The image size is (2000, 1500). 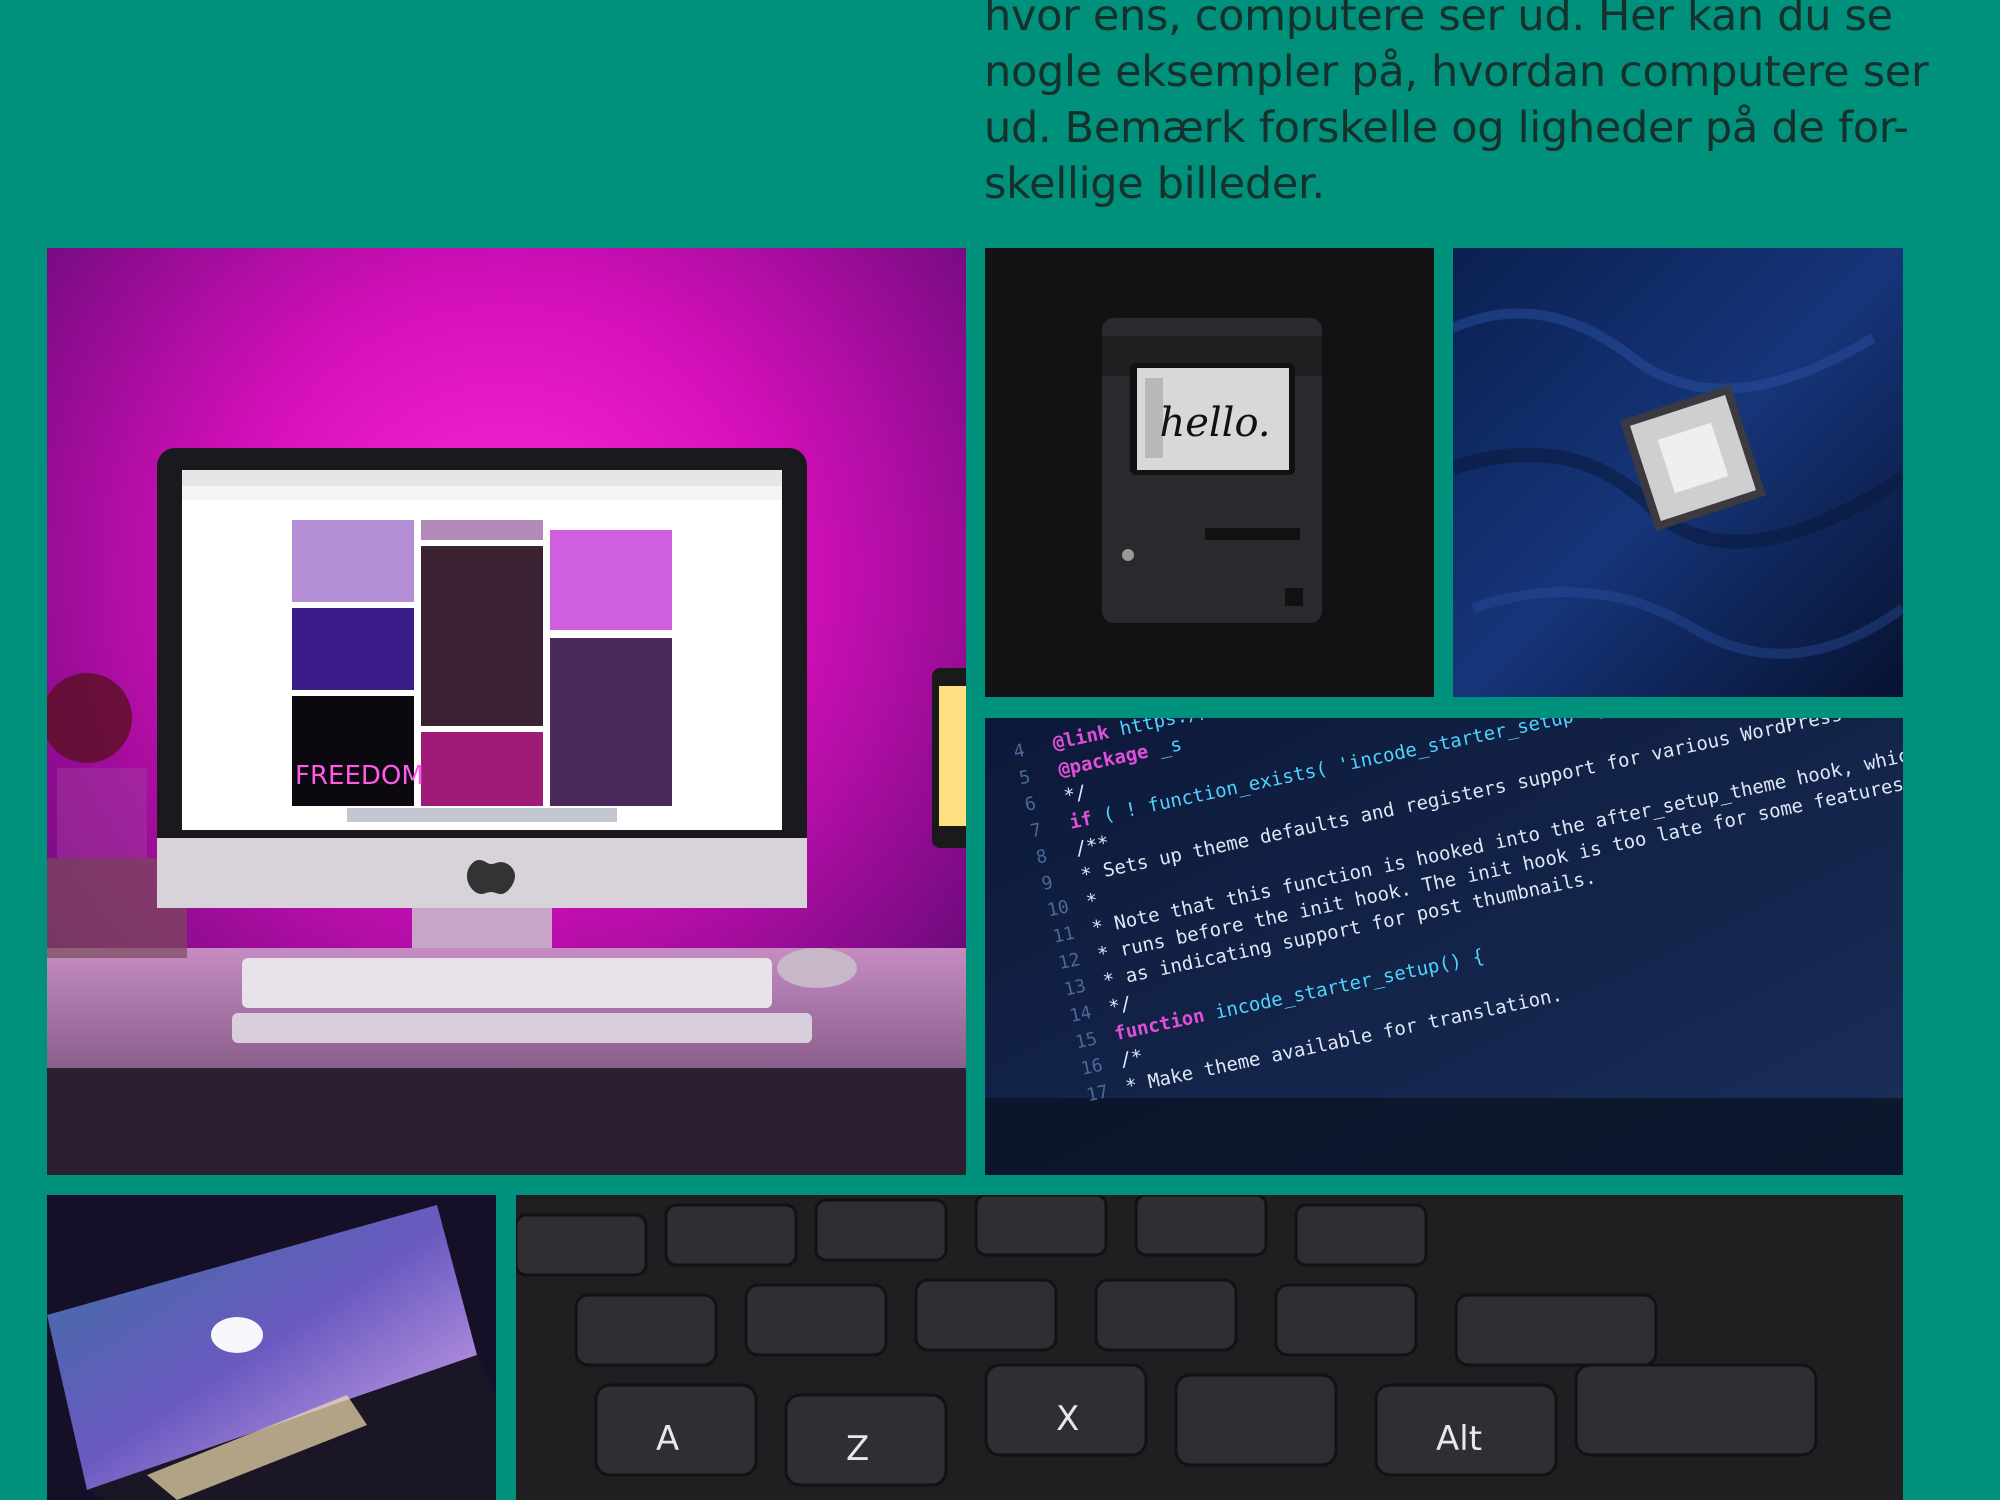 I want to click on photo-retro-mac: hello., so click(x=1209, y=472).